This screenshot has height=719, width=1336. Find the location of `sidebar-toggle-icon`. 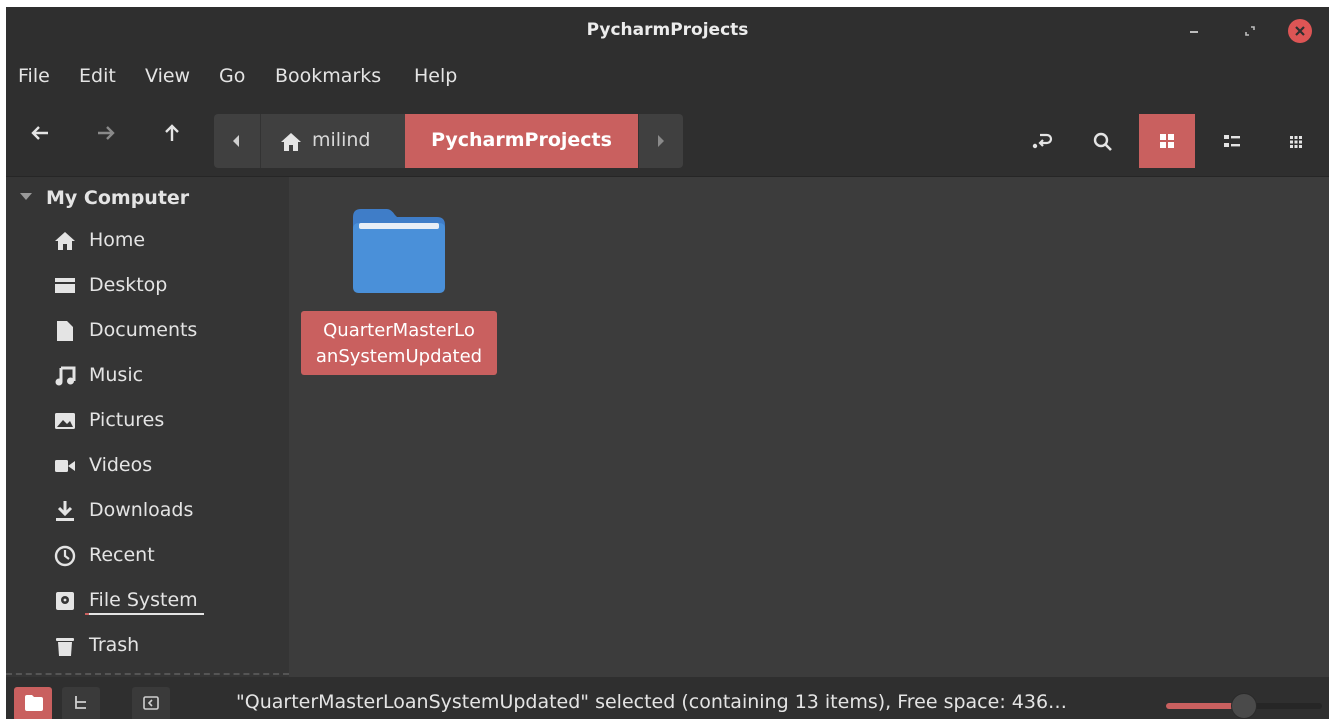

sidebar-toggle-icon is located at coordinates (151, 703).